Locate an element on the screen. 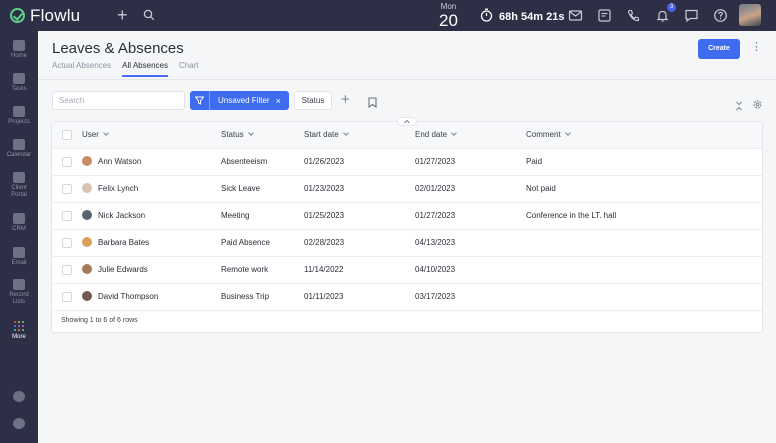  flowlu-logo: Flowlu is located at coordinates (62, 16).